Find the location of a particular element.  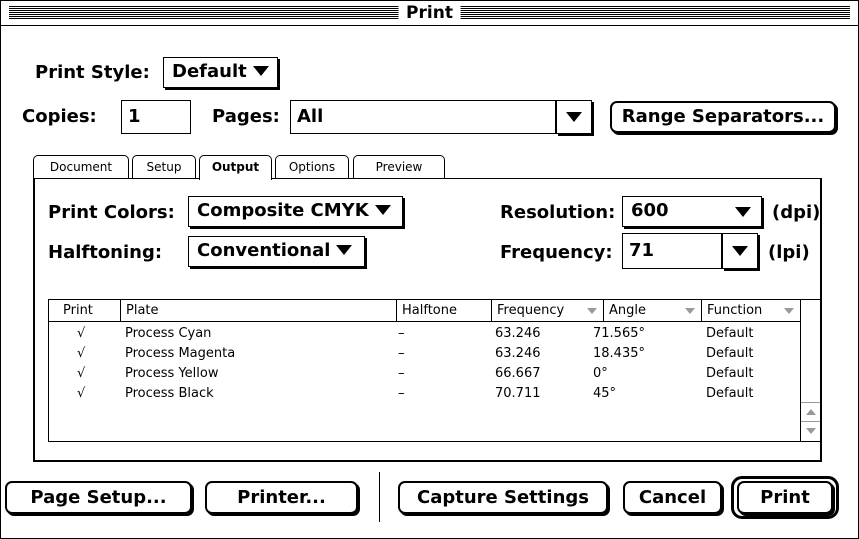

scroll-up-button is located at coordinates (810, 412).